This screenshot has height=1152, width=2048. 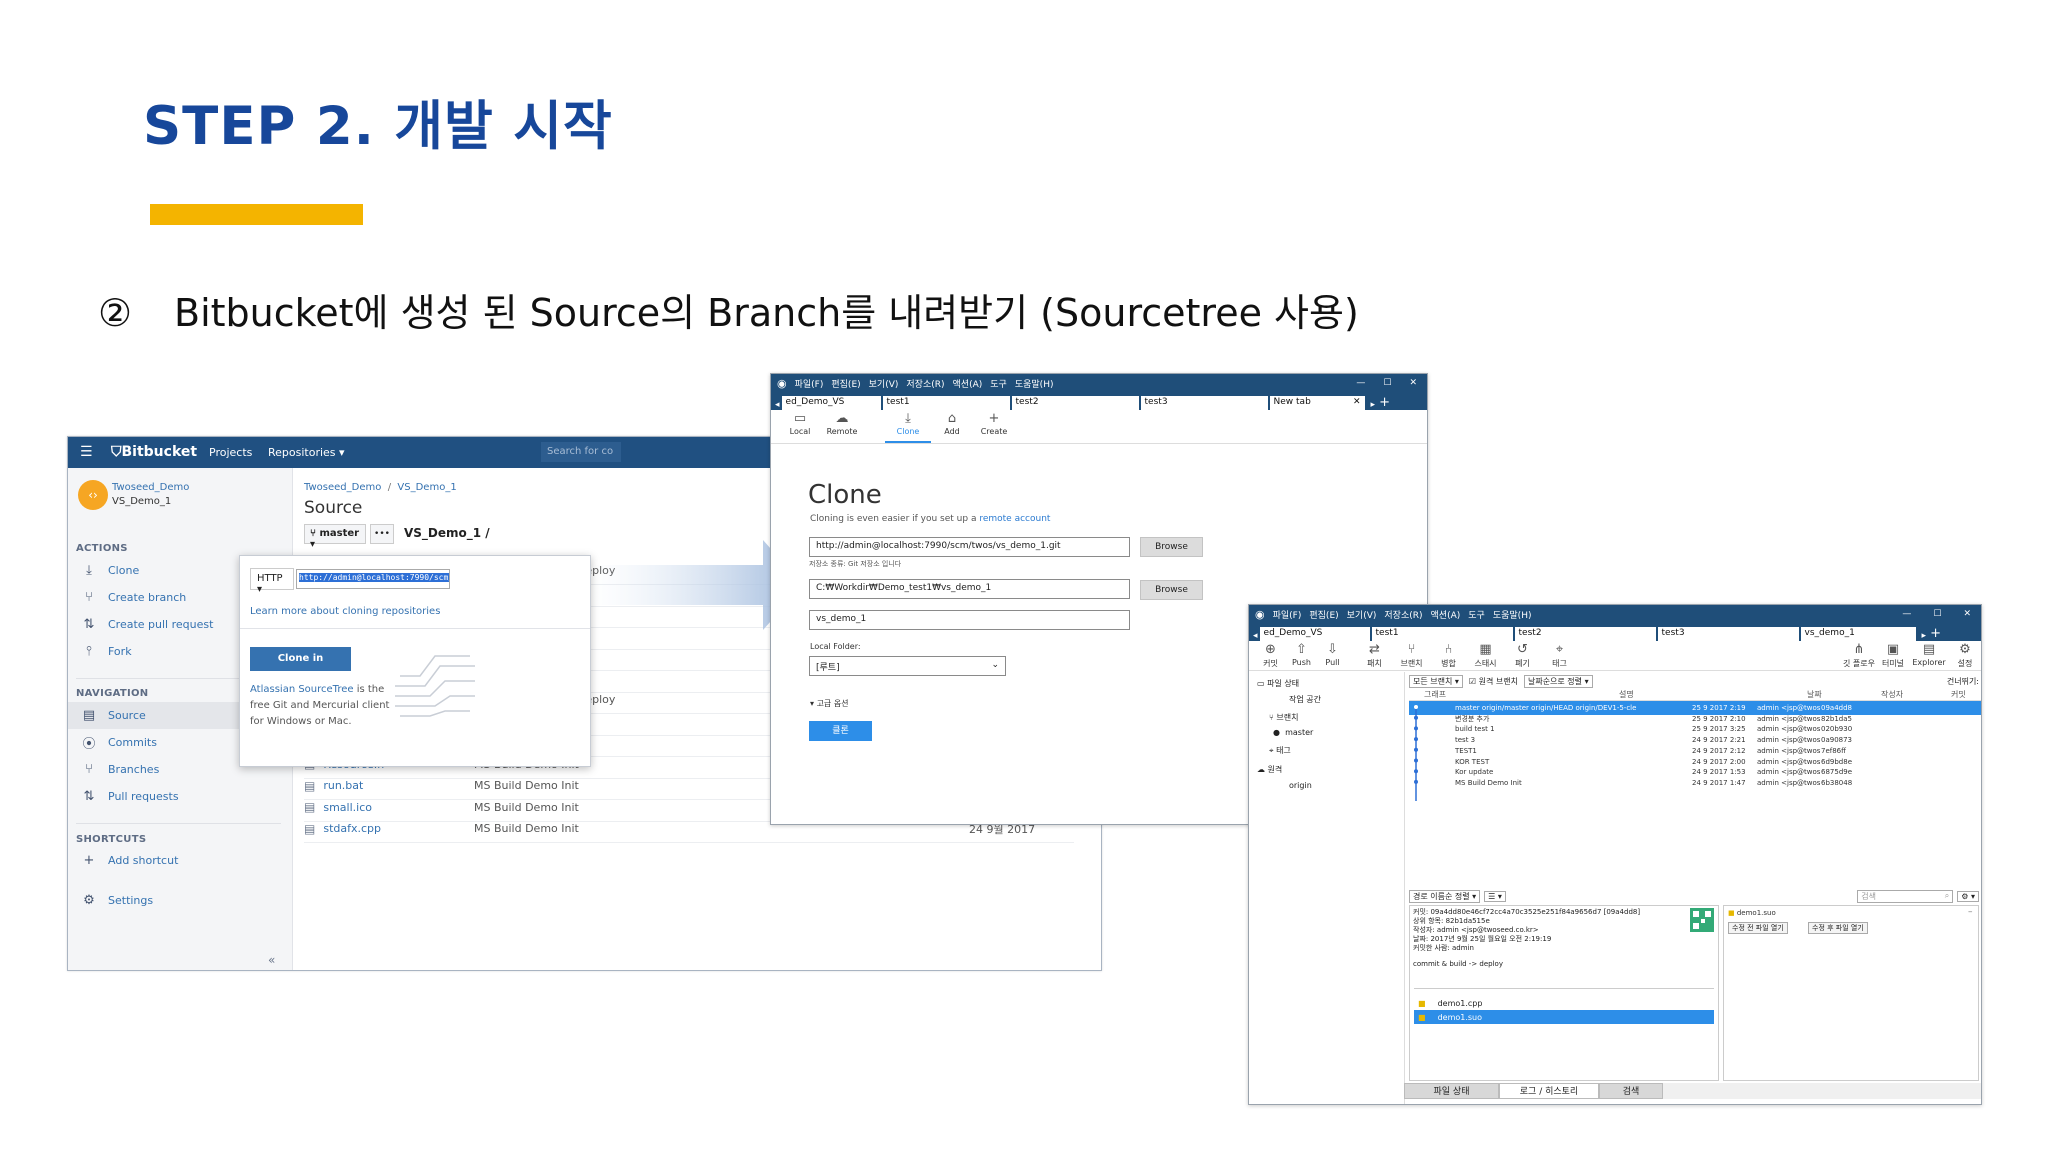 I want to click on more-button: •••, so click(x=382, y=534).